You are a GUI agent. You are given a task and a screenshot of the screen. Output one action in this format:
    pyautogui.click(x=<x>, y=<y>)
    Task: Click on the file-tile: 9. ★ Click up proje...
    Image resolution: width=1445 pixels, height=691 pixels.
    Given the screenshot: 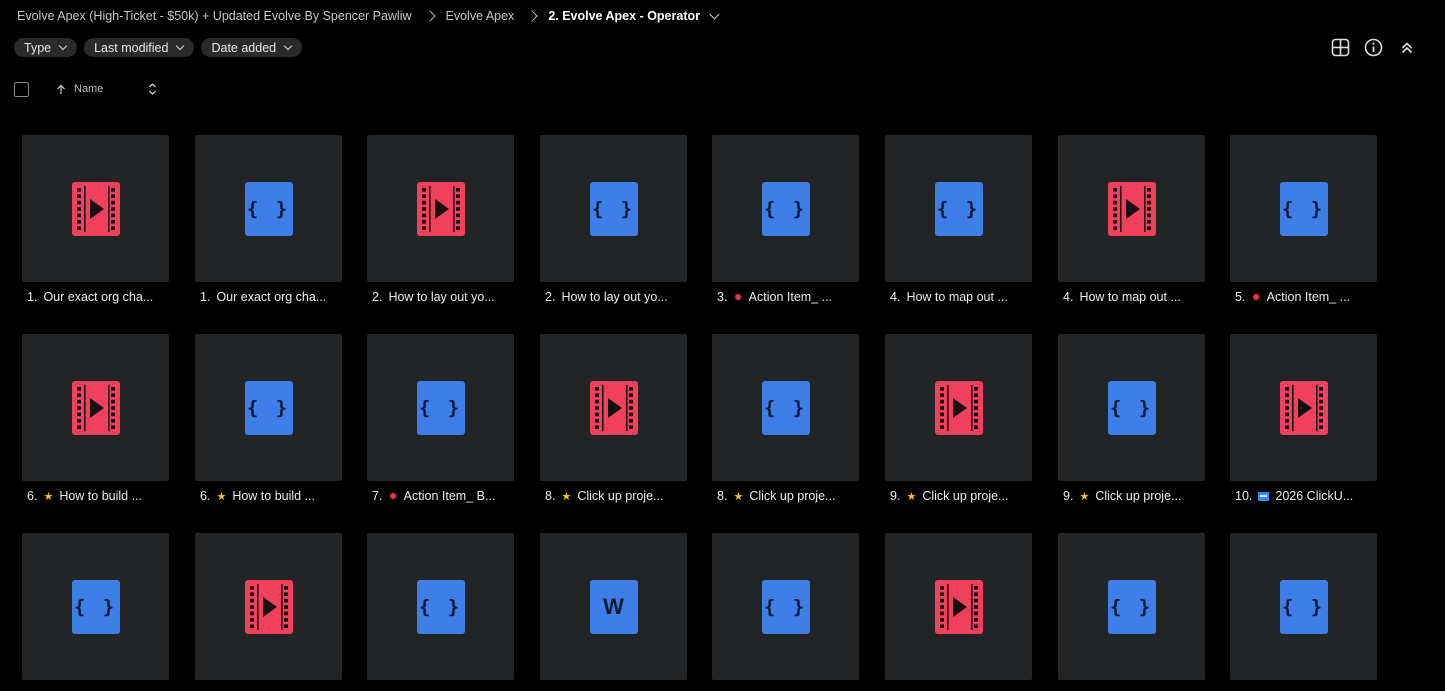 What is the action you would take?
    pyautogui.click(x=958, y=419)
    